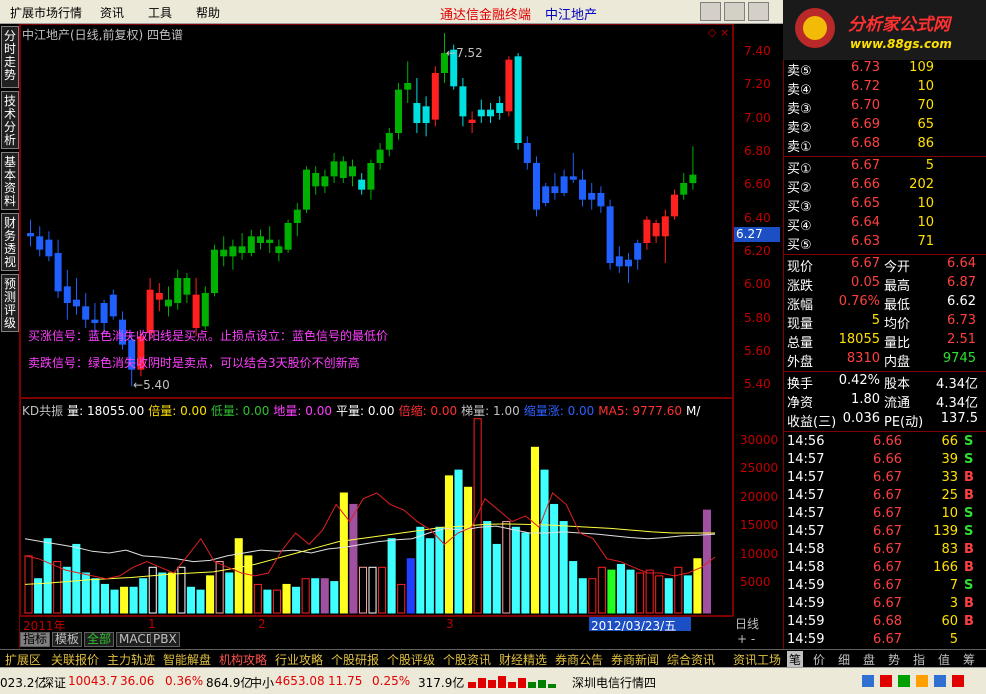  Describe the element at coordinates (957, 384) in the screenshot. I see `stat-value: 4.34亿` at that location.